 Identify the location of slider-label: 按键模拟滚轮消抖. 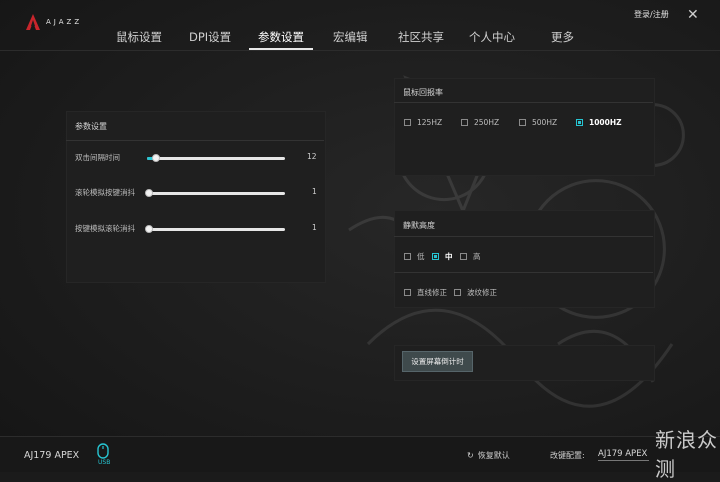
(105, 228).